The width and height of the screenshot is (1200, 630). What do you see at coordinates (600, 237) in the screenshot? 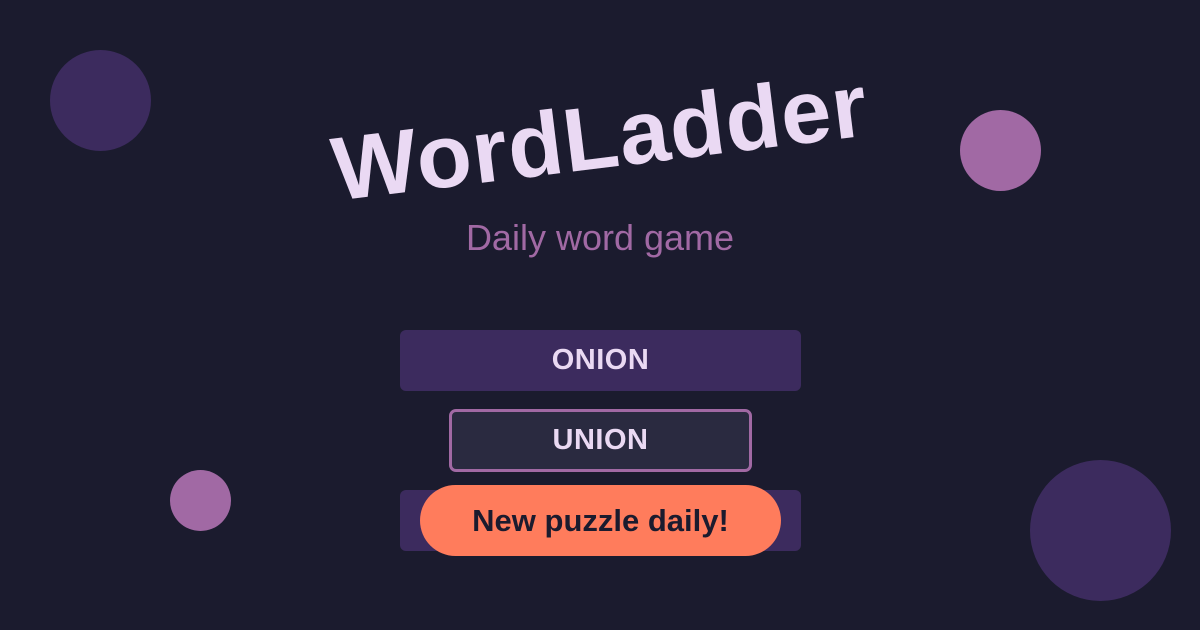
I see `game-subtitle: Daily word game` at bounding box center [600, 237].